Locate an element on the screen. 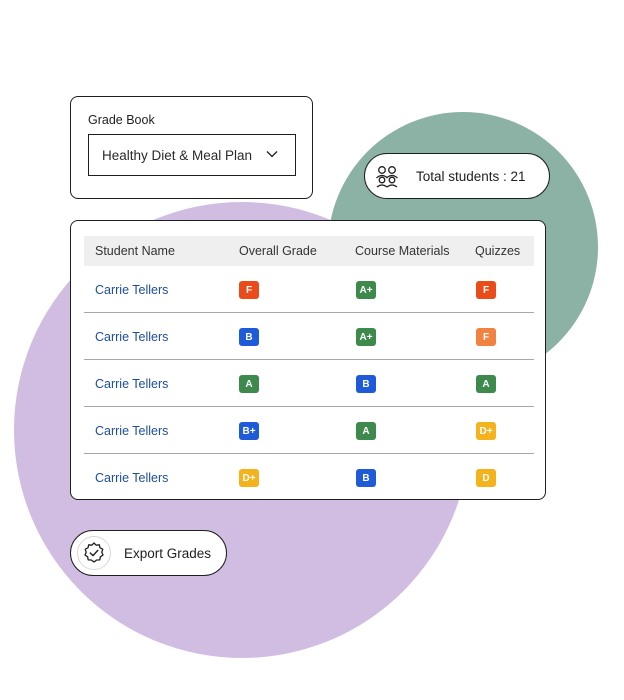 This screenshot has height=700, width=624. quizzes-grade-badge: D+ is located at coordinates (486, 431).